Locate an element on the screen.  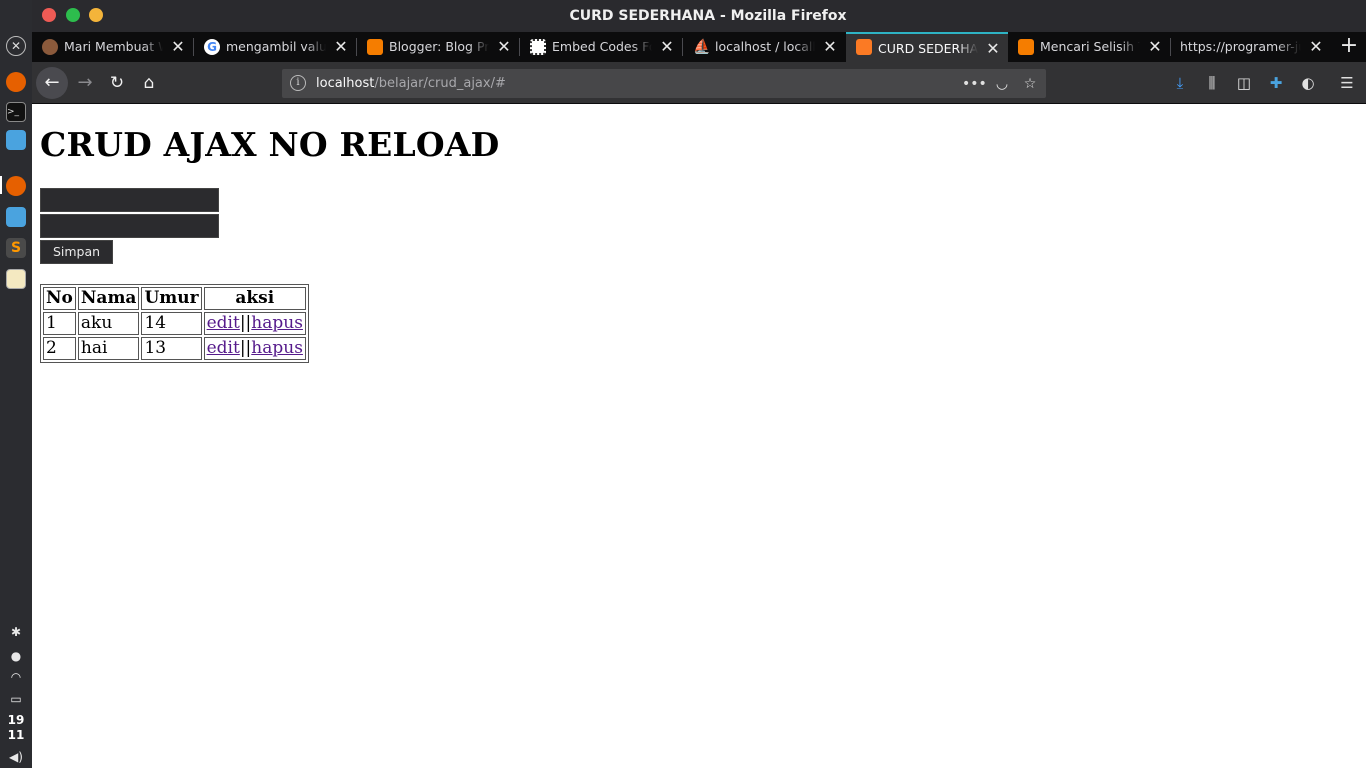
notes-icon is located at coordinates (16, 279).